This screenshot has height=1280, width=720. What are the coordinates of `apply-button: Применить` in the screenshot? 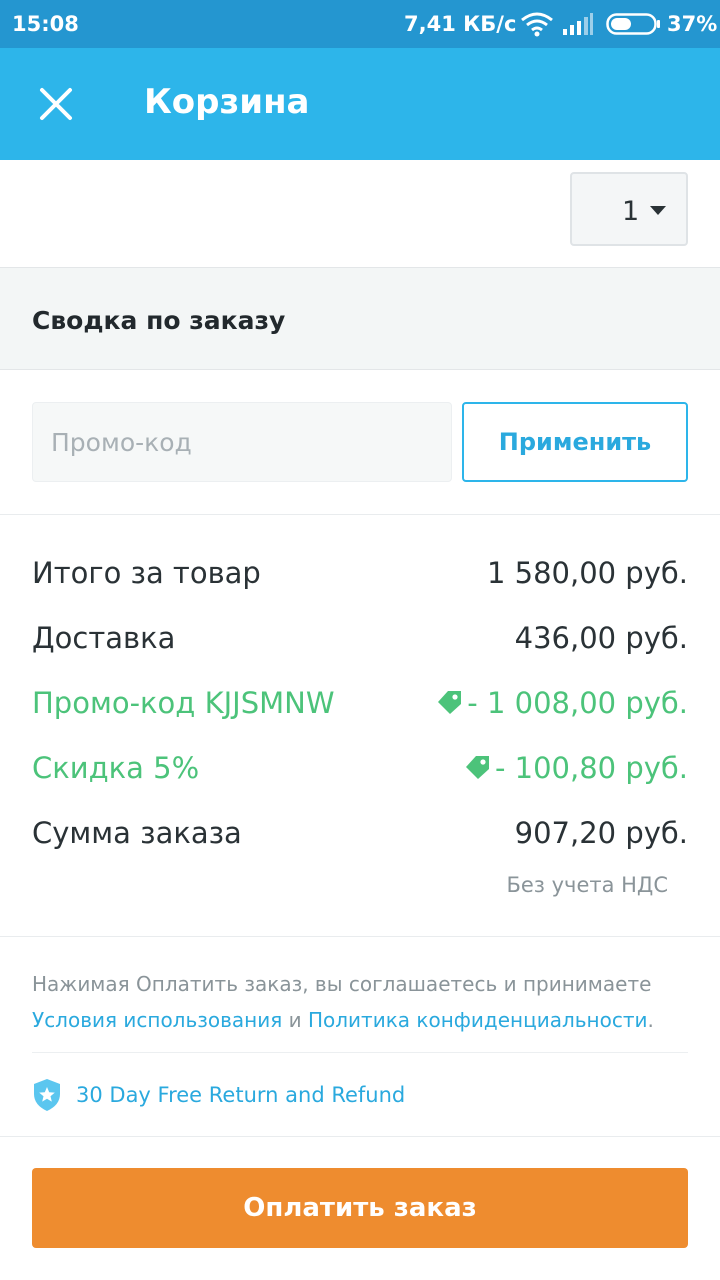 It's located at (575, 442).